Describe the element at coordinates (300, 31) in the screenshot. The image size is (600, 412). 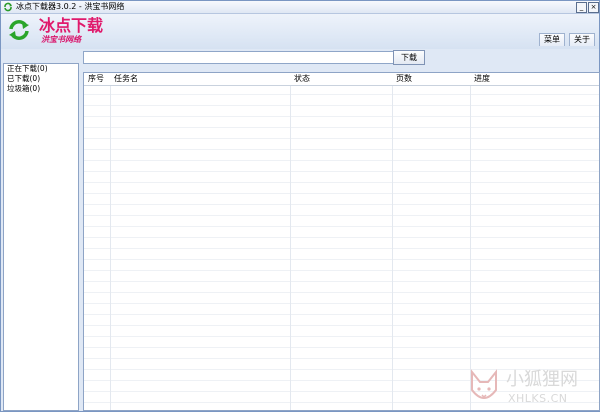
I see `app-header: 冰点下载 洪宝书网络` at that location.